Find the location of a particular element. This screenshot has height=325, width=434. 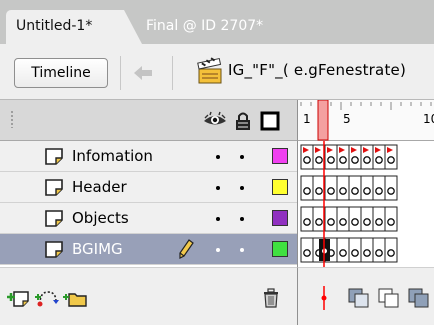

document-tab-strip: Untitled-1* Final @ ID 2707* is located at coordinates (217, 22).